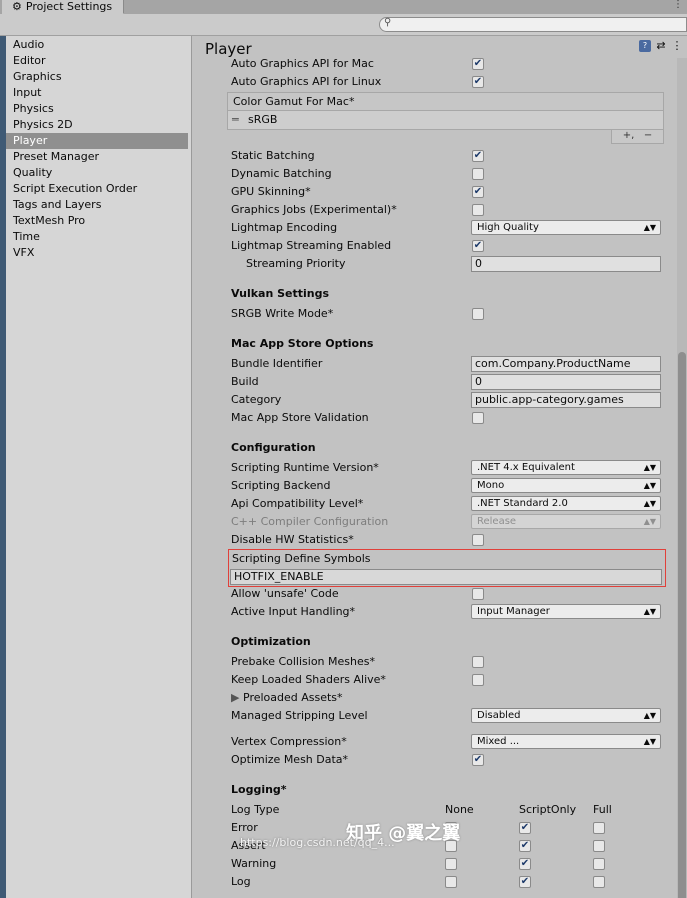  Describe the element at coordinates (566, 400) in the screenshot. I see `category-field: public.app-category.games` at that location.